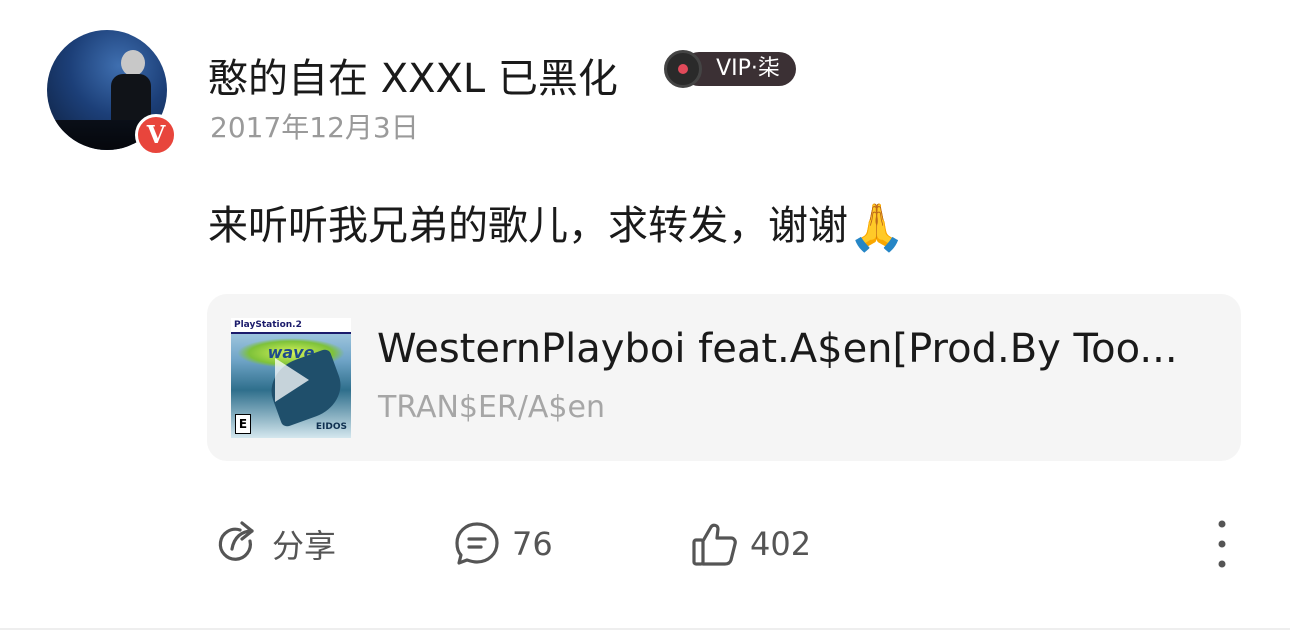  What do you see at coordinates (304, 546) in the screenshot?
I see `share-label: 分享` at bounding box center [304, 546].